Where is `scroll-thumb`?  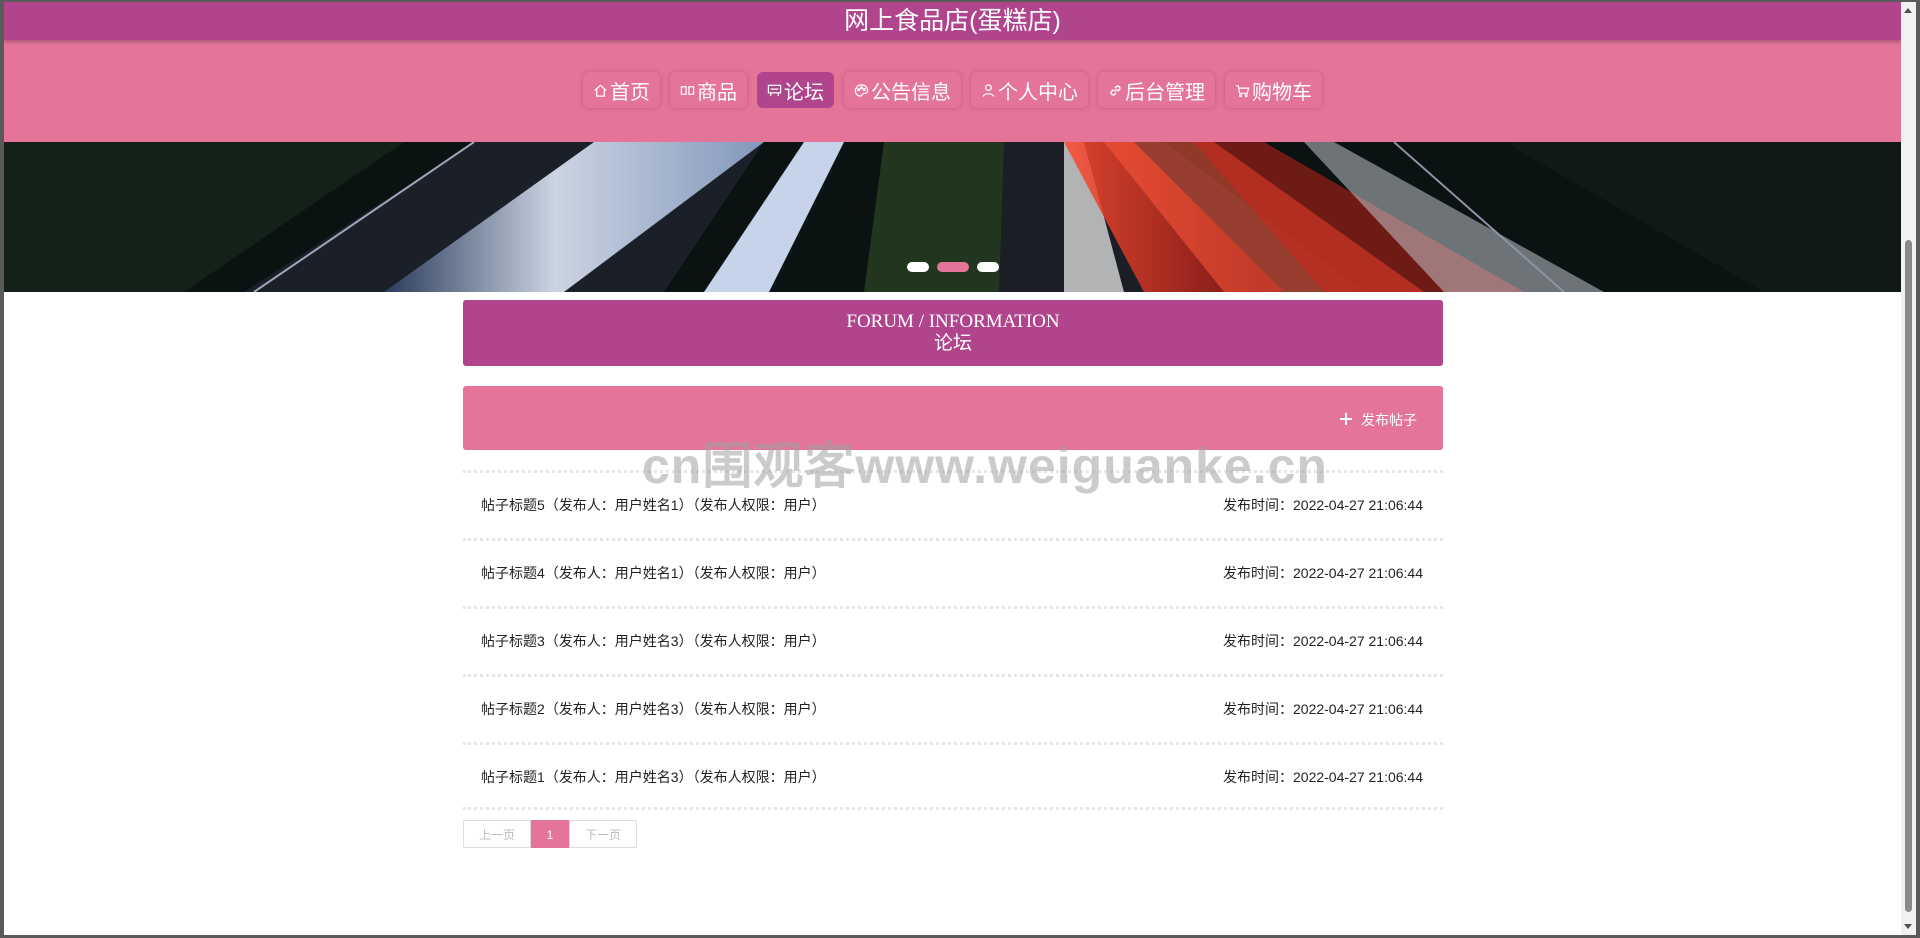 scroll-thumb is located at coordinates (1908, 576).